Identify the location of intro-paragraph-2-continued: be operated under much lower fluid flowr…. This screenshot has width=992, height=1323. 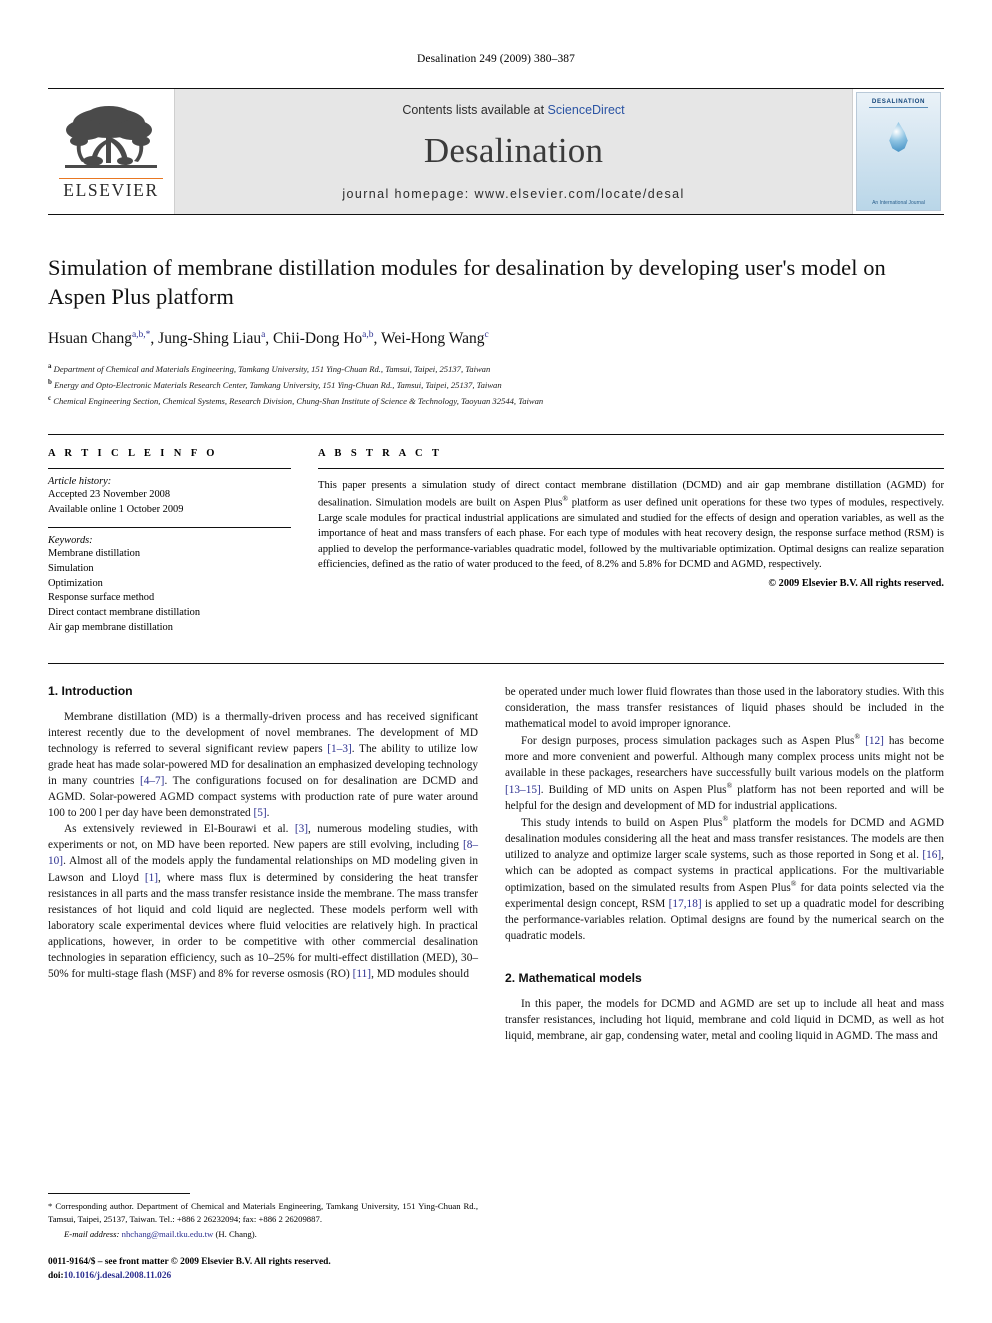
(724, 707).